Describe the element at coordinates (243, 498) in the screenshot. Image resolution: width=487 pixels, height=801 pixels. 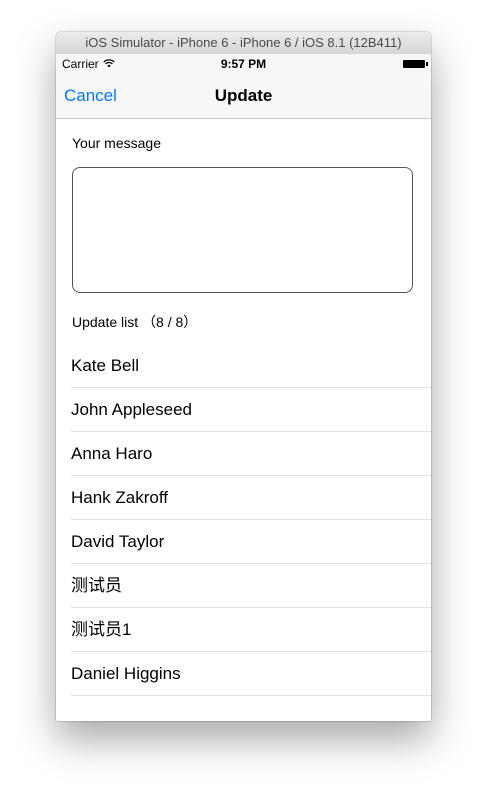
I see `list-item: Hank Zakroff` at that location.